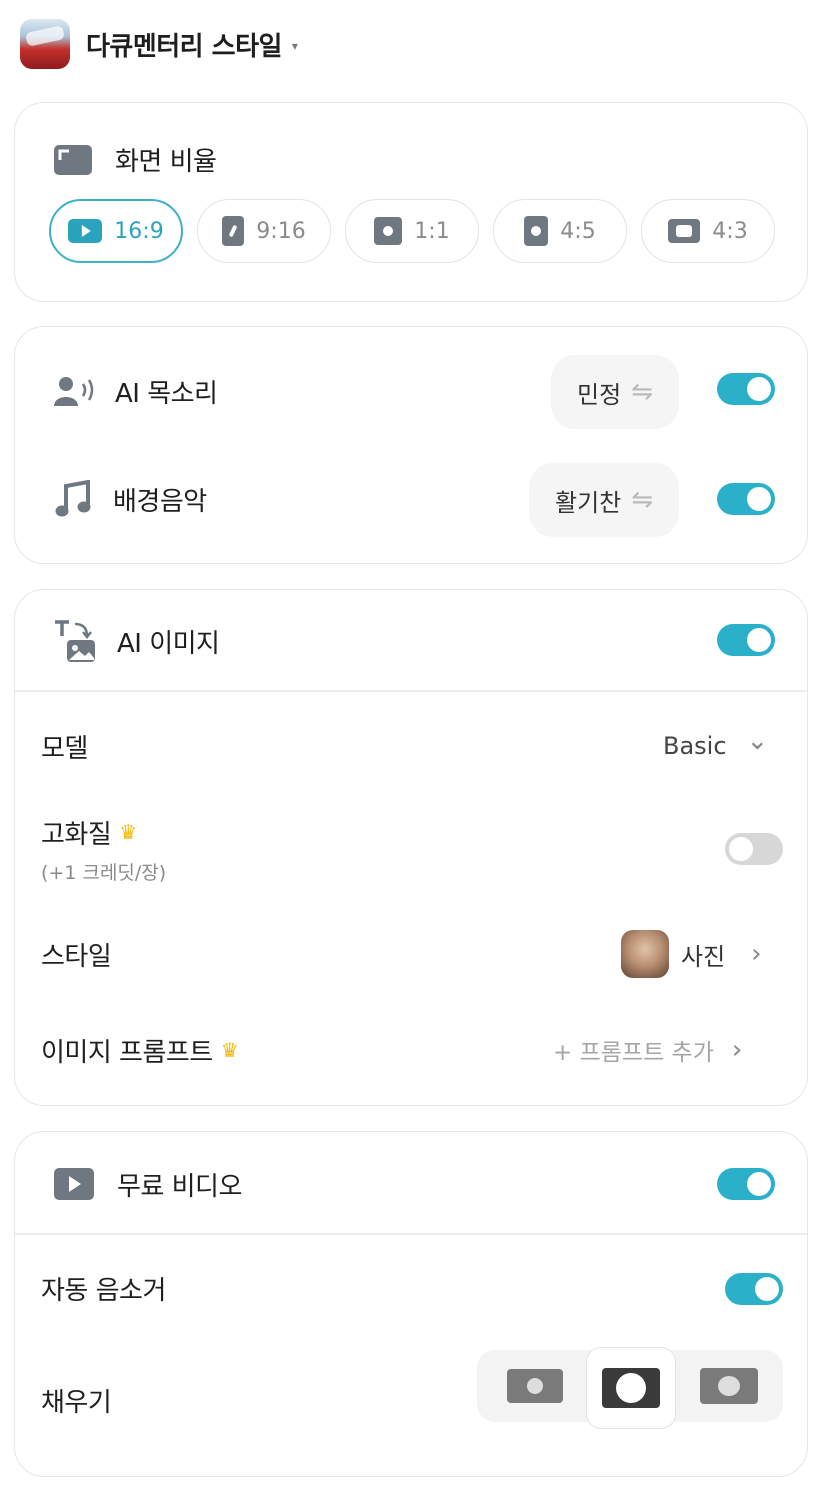 This screenshot has width=827, height=1492. What do you see at coordinates (281, 231) in the screenshot?
I see `ratio-label: 9:16` at bounding box center [281, 231].